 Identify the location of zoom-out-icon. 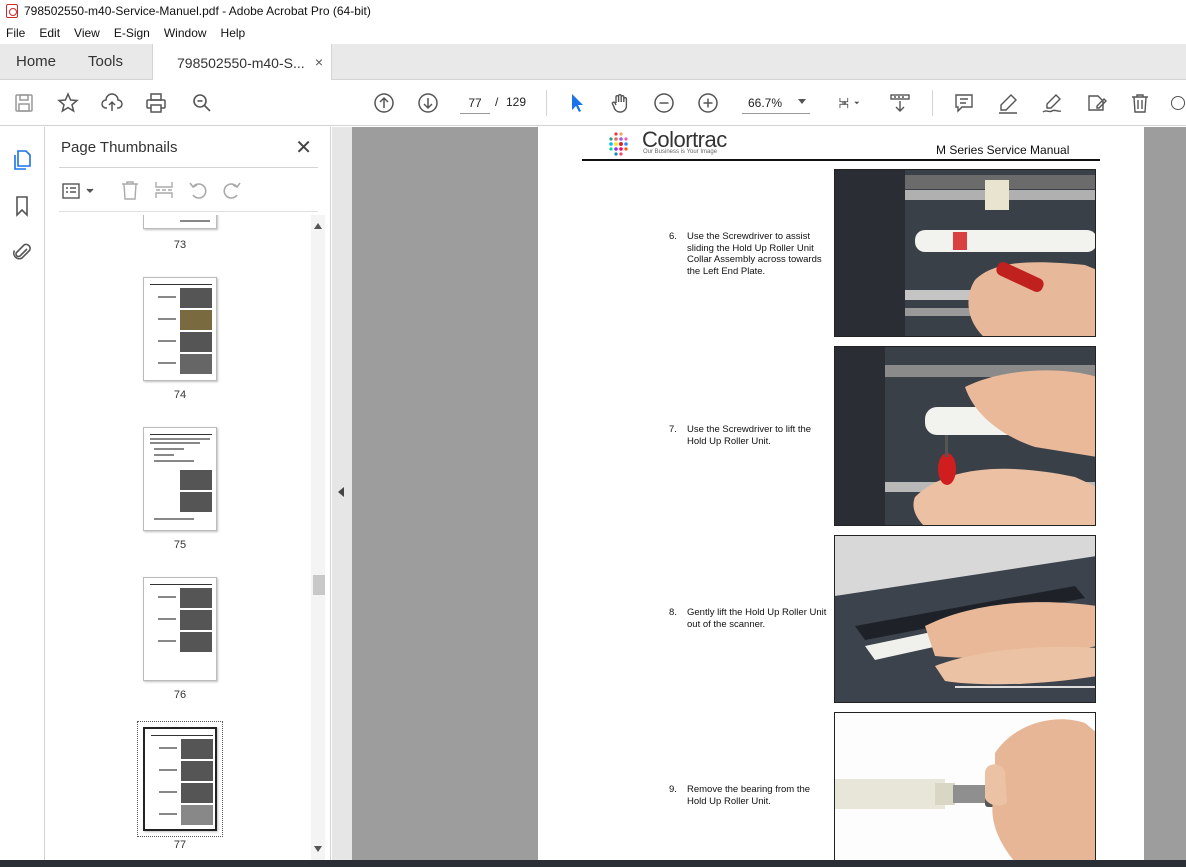
(664, 103).